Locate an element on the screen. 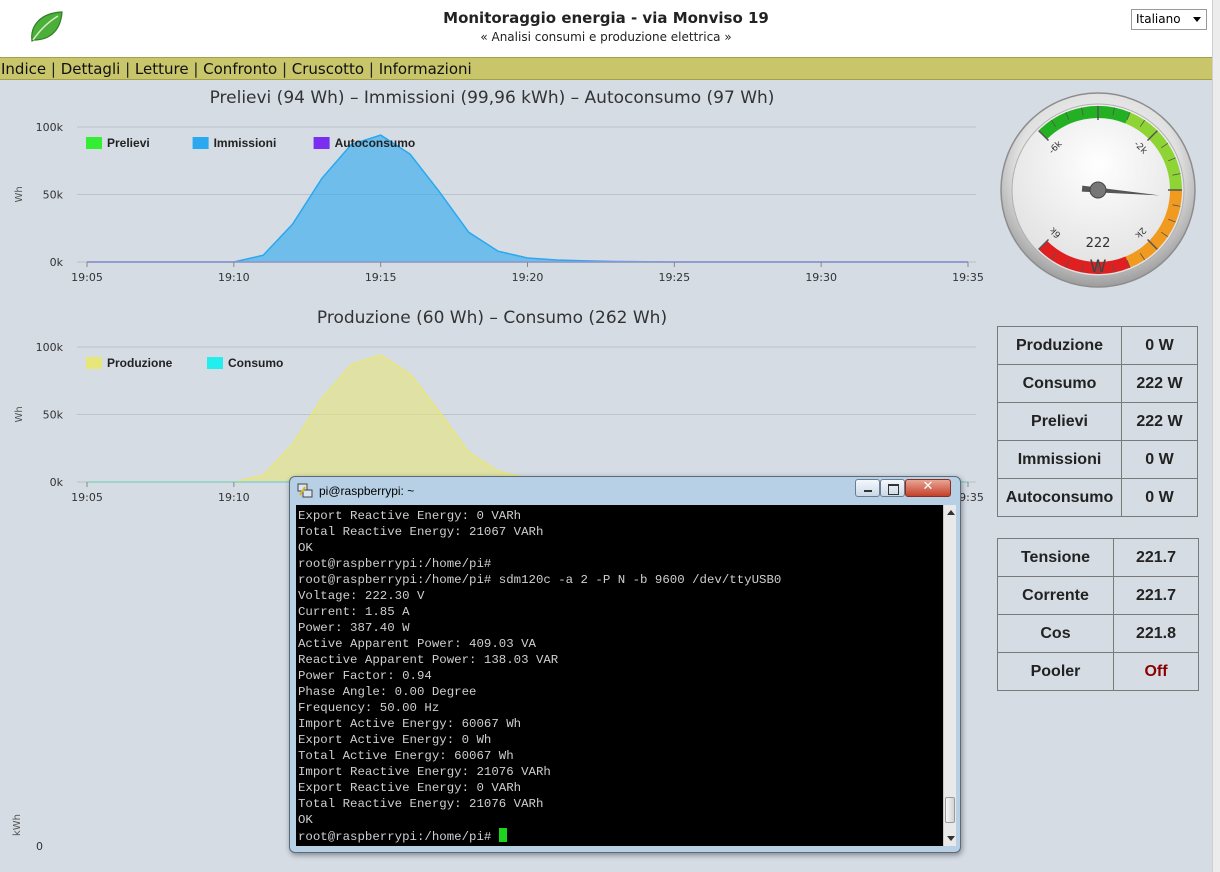  nav-link-informazioni: Informazioni is located at coordinates (425, 69).